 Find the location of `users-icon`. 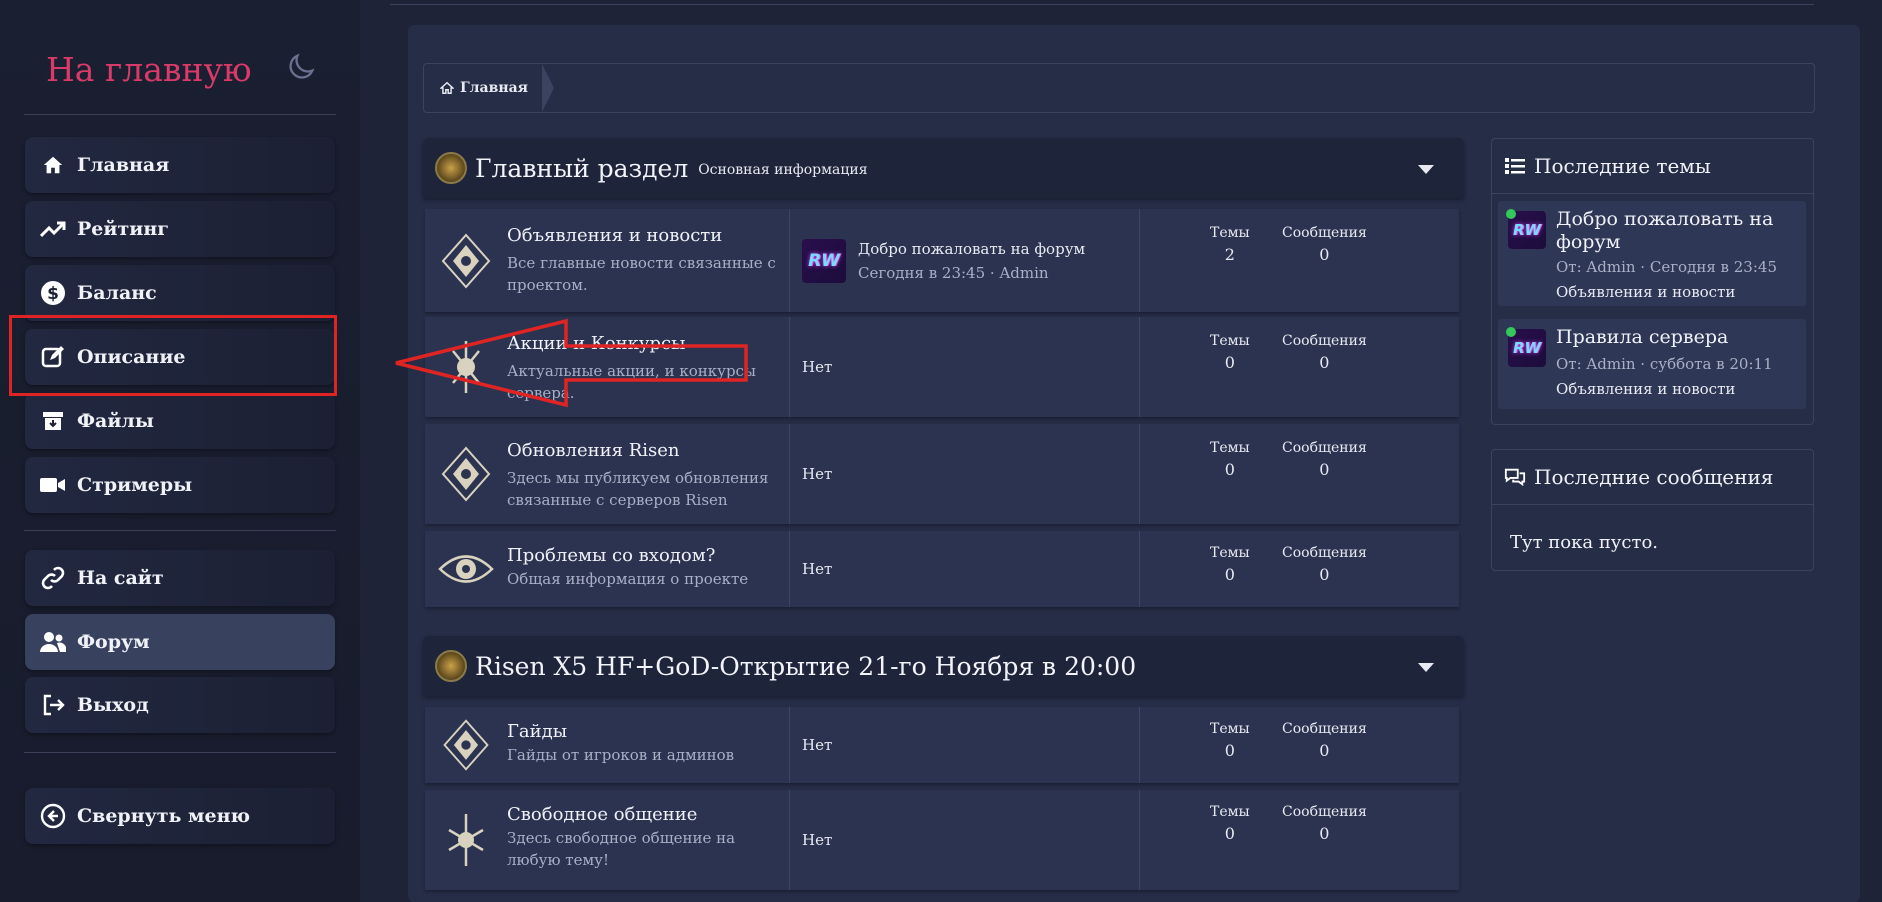

users-icon is located at coordinates (53, 642).